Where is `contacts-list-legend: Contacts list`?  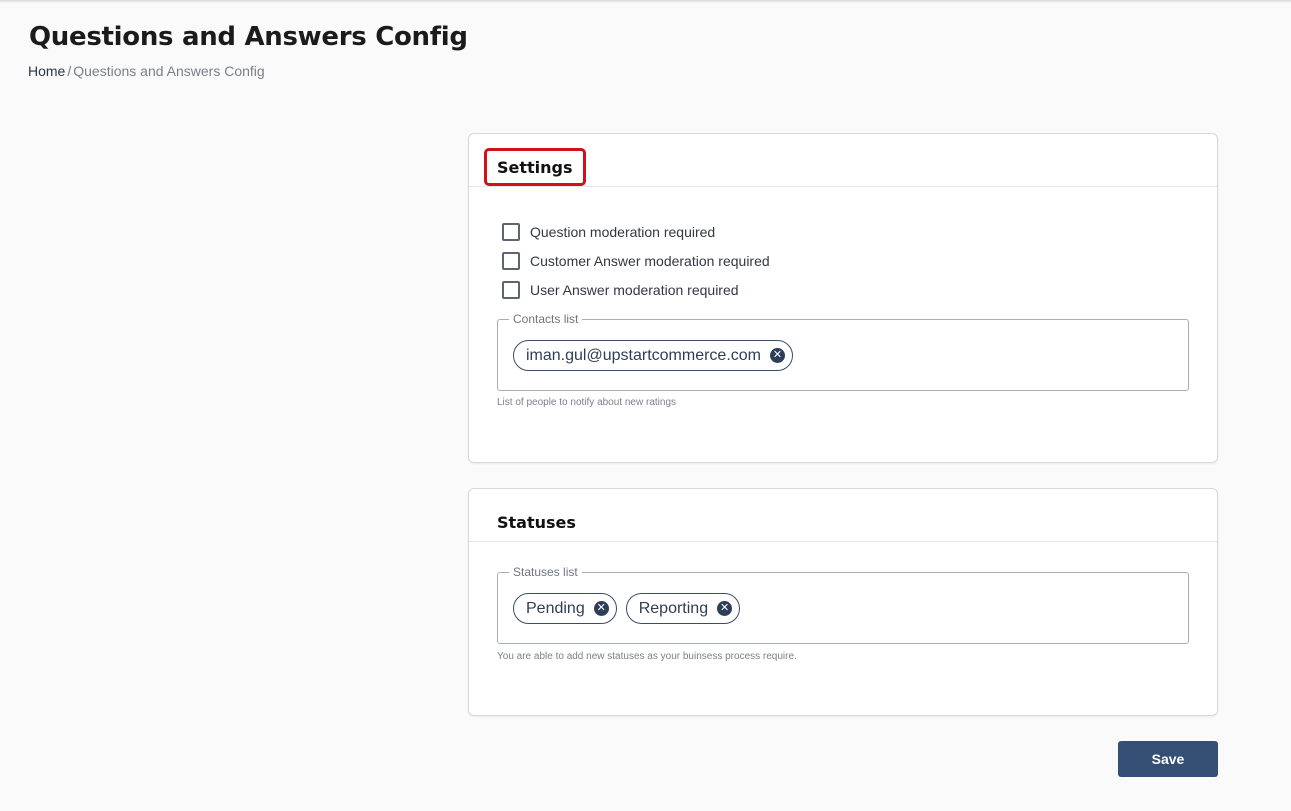 contacts-list-legend: Contacts list is located at coordinates (546, 319).